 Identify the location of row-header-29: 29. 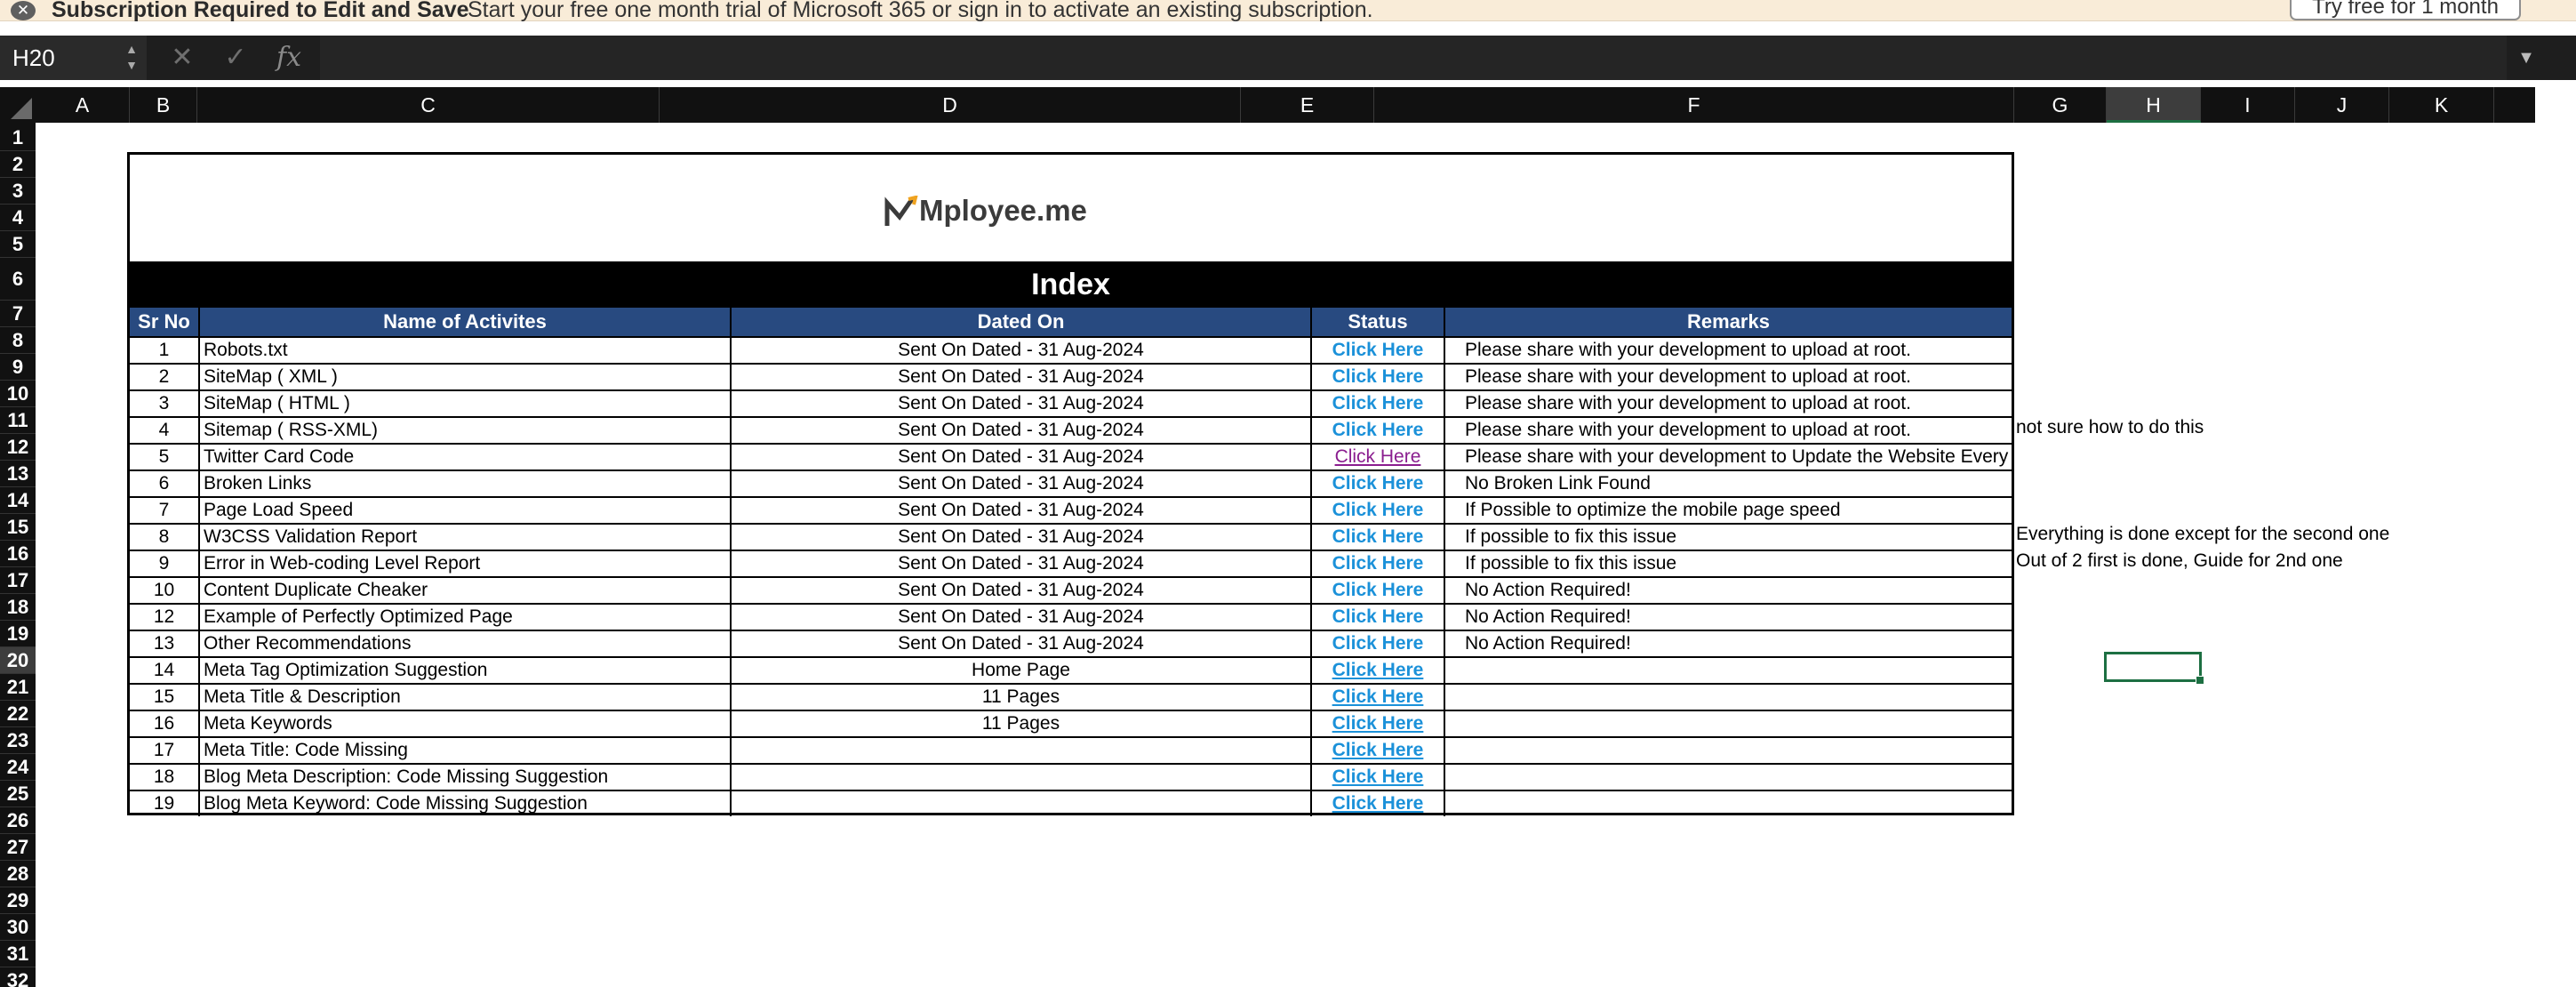
(18, 901).